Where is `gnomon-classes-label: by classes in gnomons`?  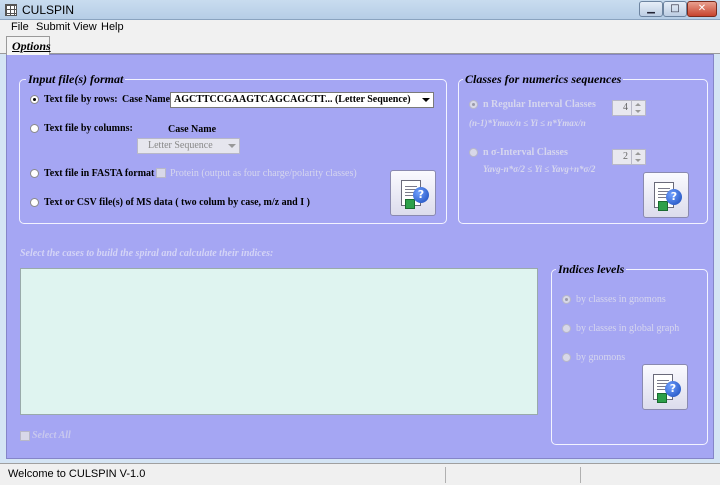 gnomon-classes-label: by classes in gnomons is located at coordinates (621, 299).